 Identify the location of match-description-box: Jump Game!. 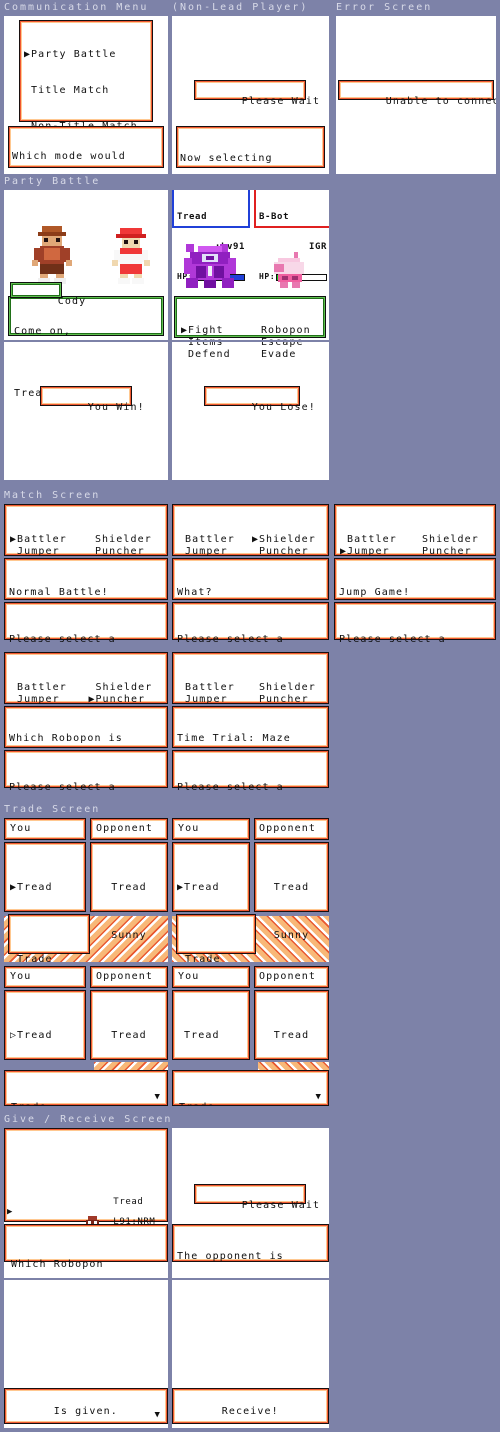
(415, 579).